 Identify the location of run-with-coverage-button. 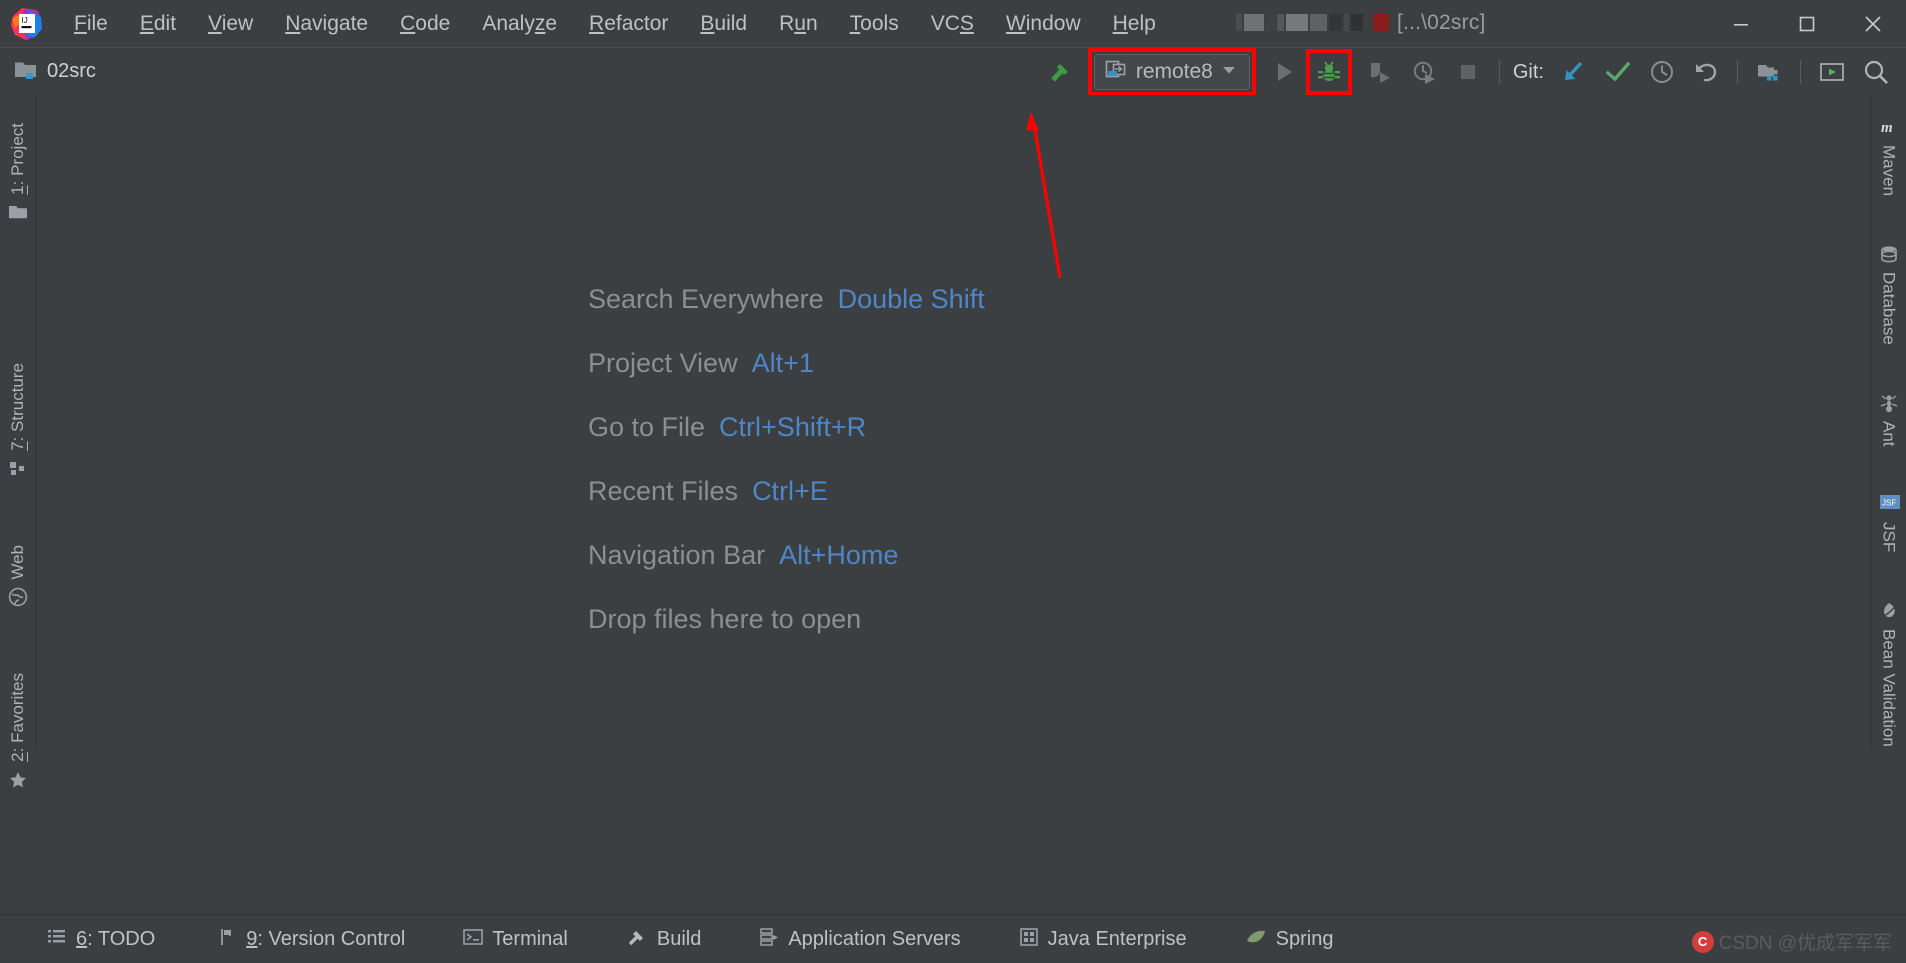
(1380, 72).